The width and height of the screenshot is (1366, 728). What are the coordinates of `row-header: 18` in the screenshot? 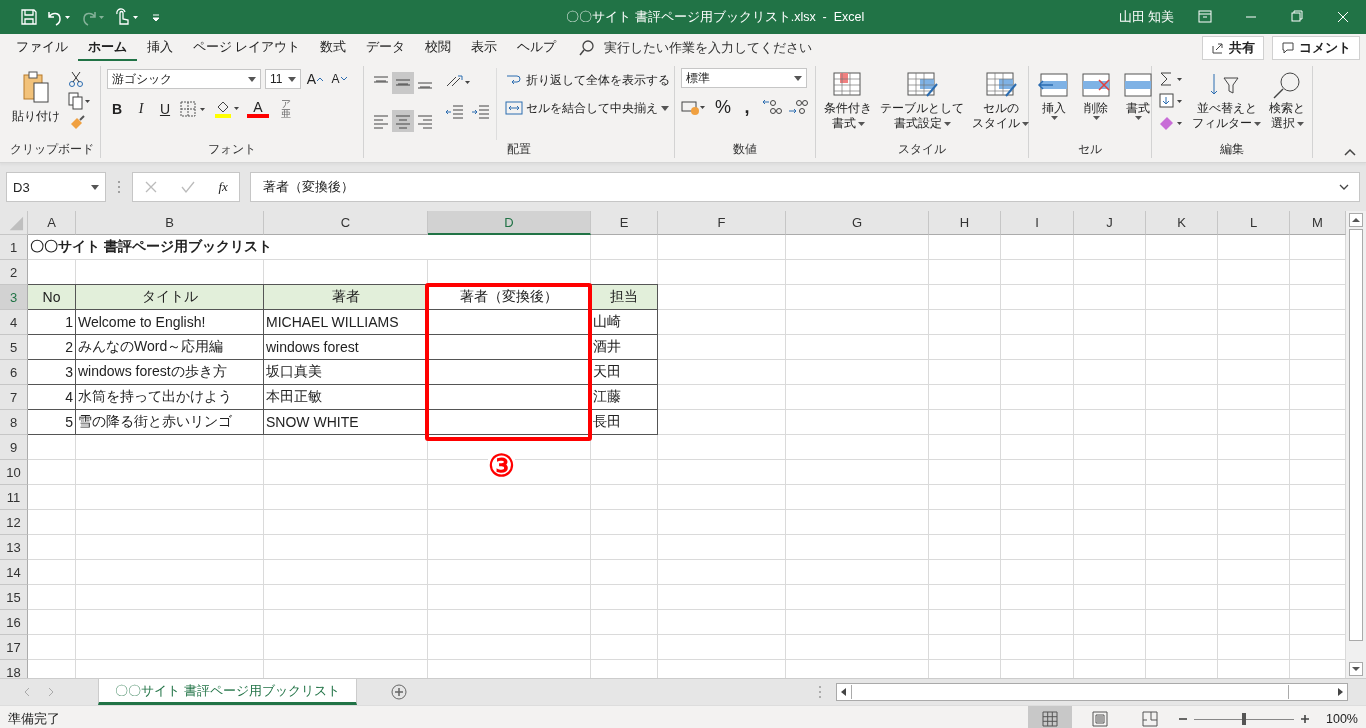 It's located at (14, 669).